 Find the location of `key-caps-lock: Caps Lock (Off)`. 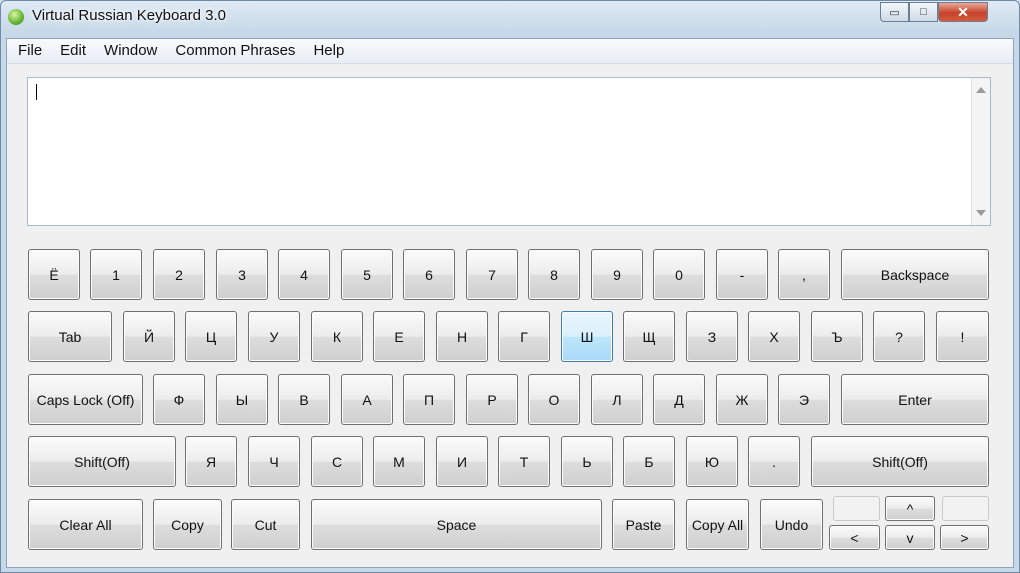

key-caps-lock: Caps Lock (Off) is located at coordinates (85, 399).